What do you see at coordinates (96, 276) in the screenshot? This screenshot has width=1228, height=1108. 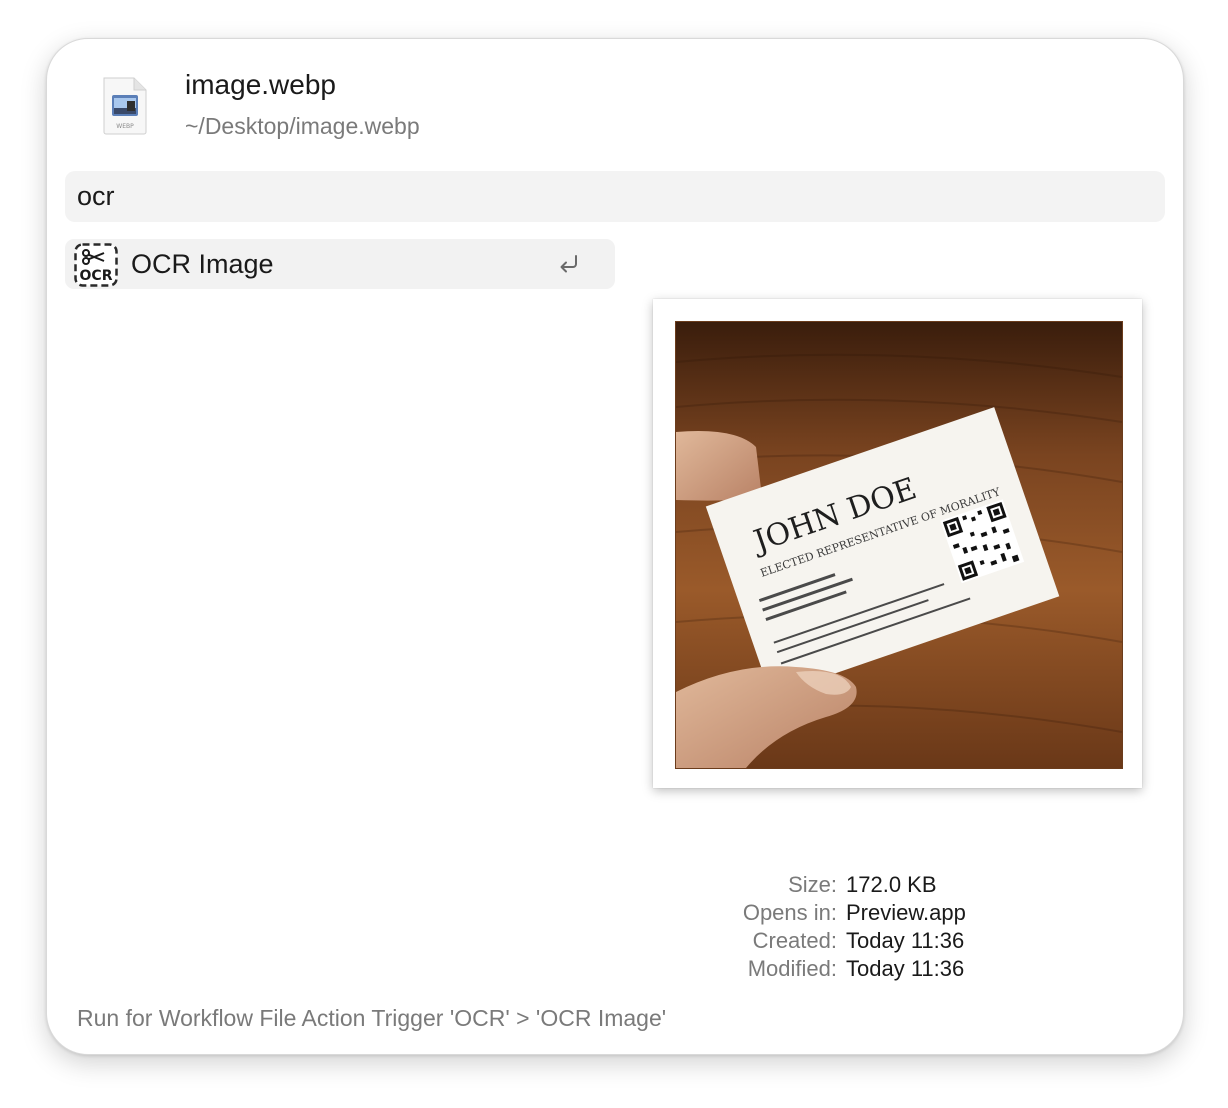 I see `svg-text: OCR` at bounding box center [96, 276].